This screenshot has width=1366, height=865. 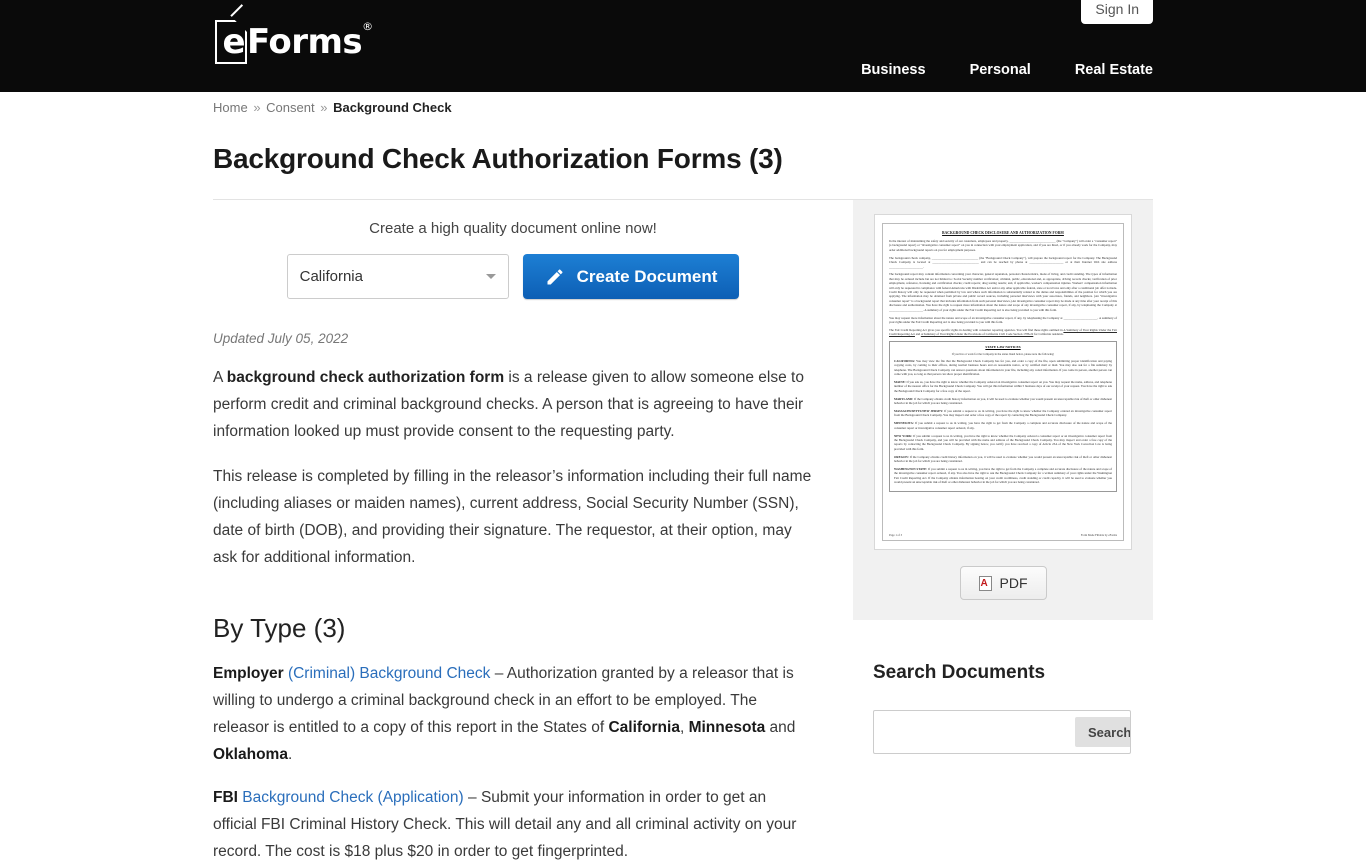 I want to click on page-title: Background Check Authorization Forms (3), so click(x=498, y=158).